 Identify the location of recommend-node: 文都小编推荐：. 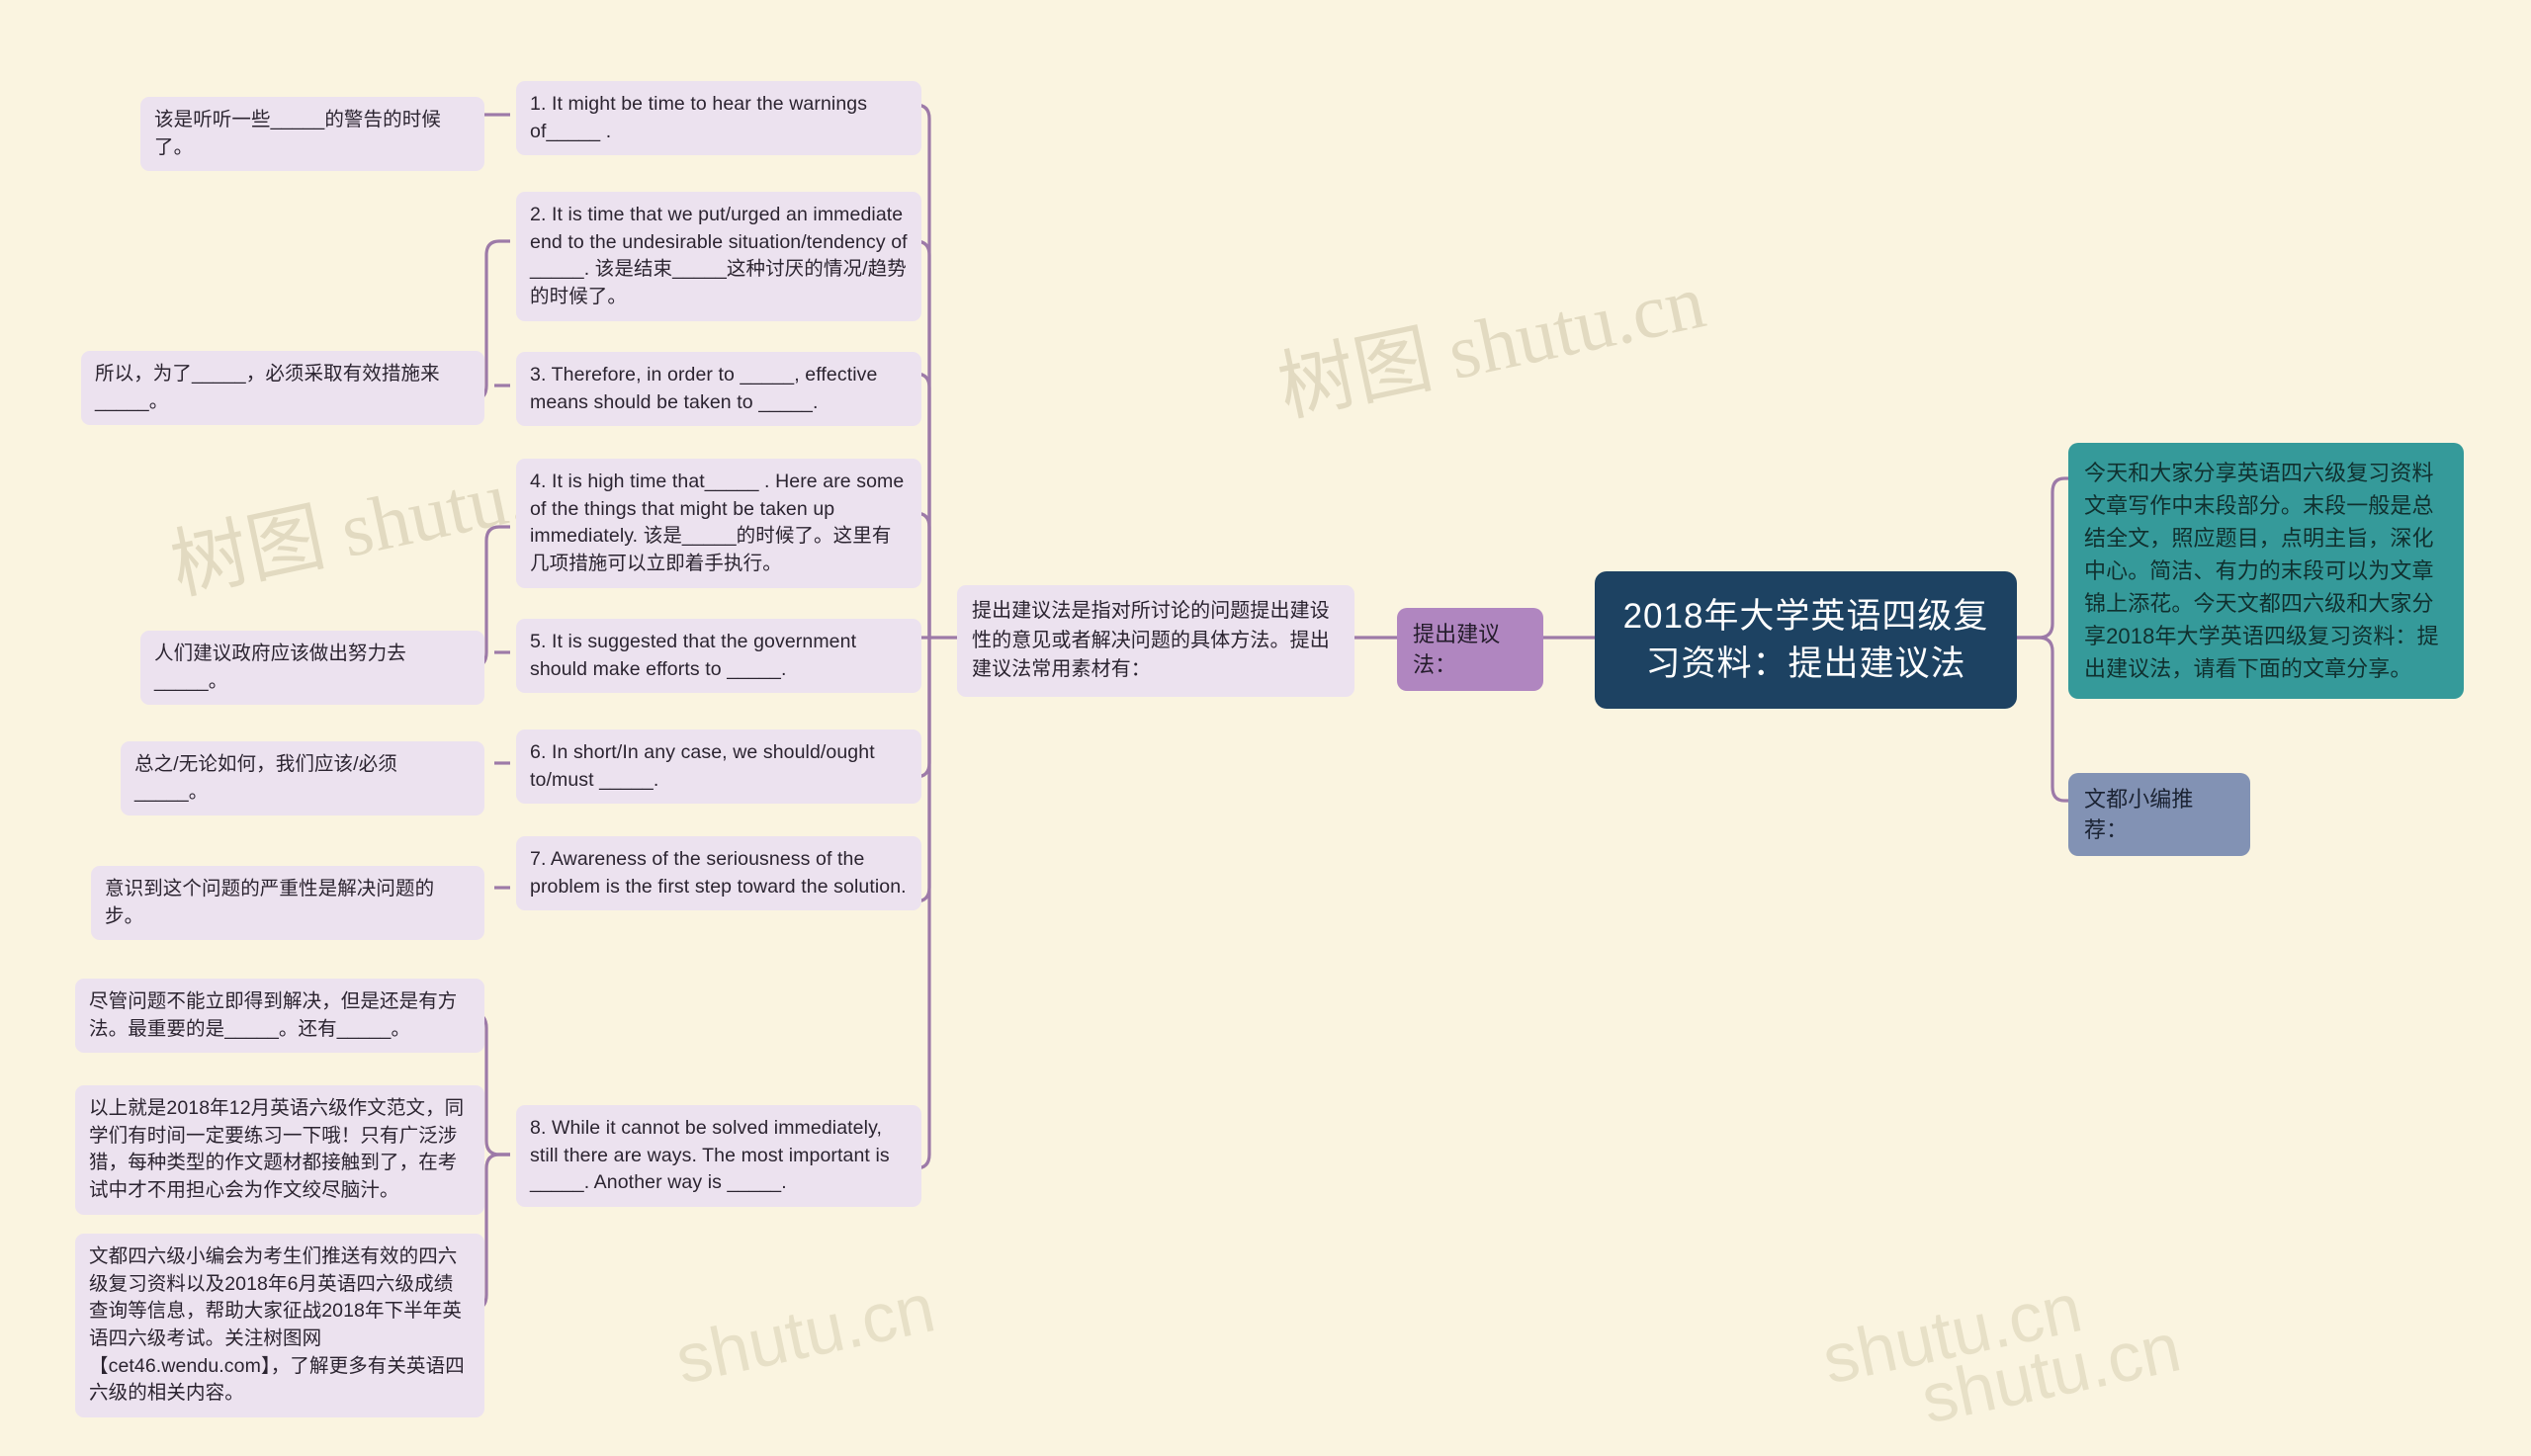
(2159, 815).